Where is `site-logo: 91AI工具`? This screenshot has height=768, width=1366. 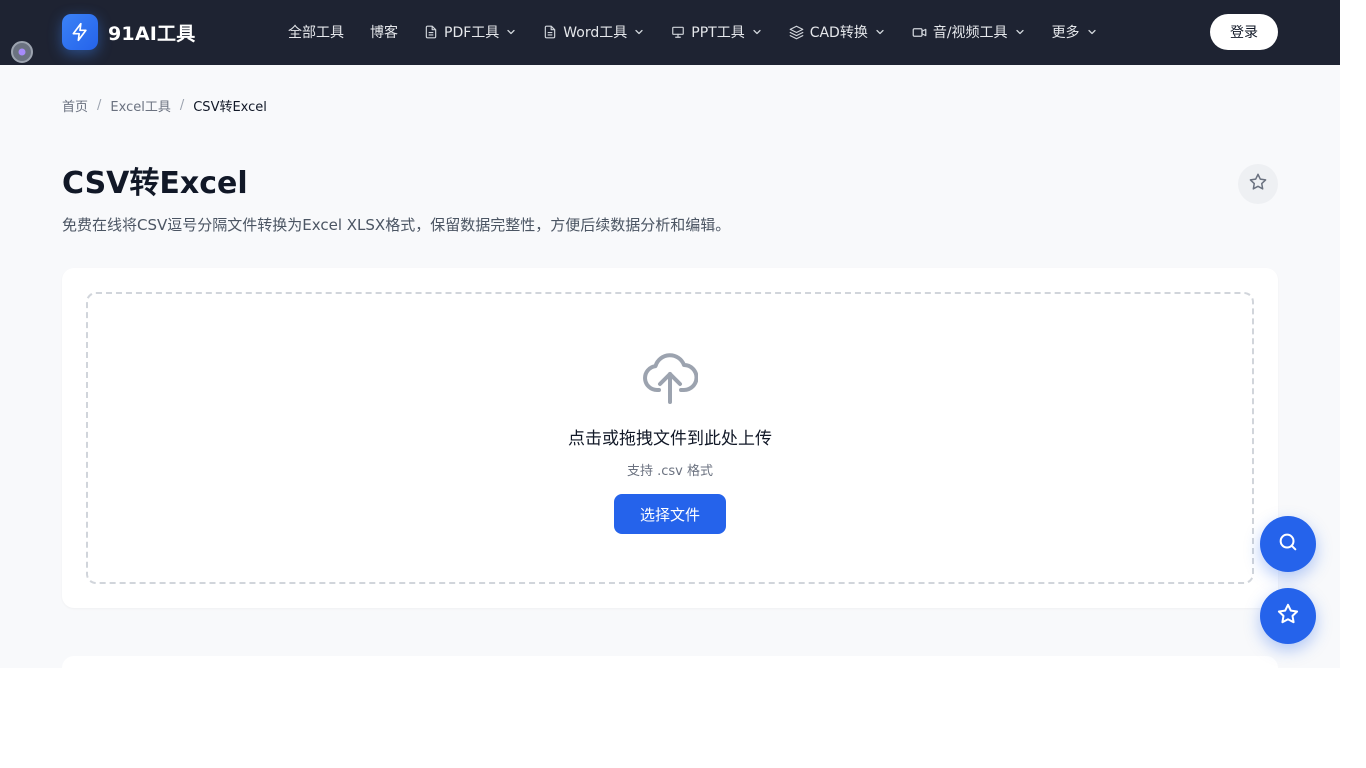 site-logo: 91AI工具 is located at coordinates (128, 32).